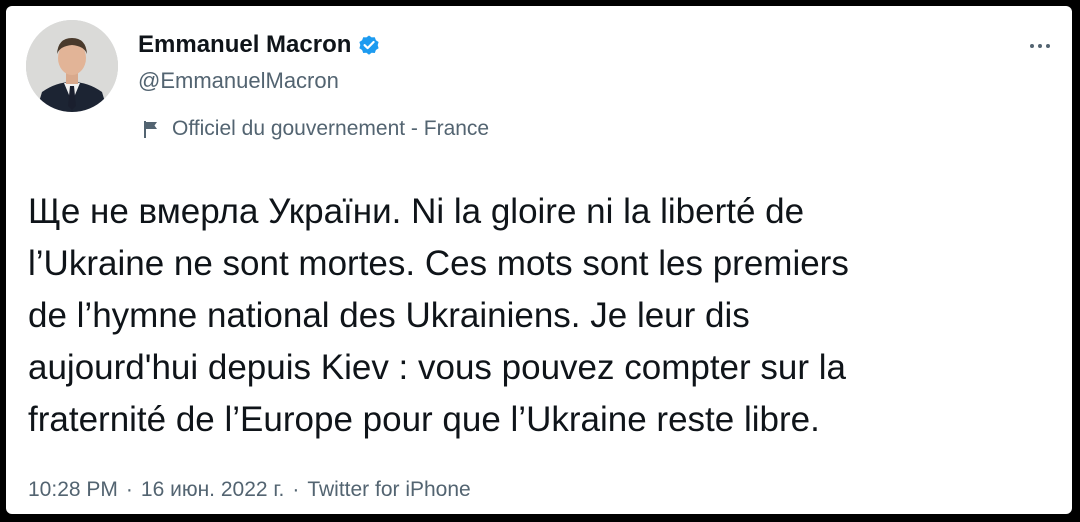 This screenshot has width=1080, height=522. I want to click on avatar, so click(72, 66).